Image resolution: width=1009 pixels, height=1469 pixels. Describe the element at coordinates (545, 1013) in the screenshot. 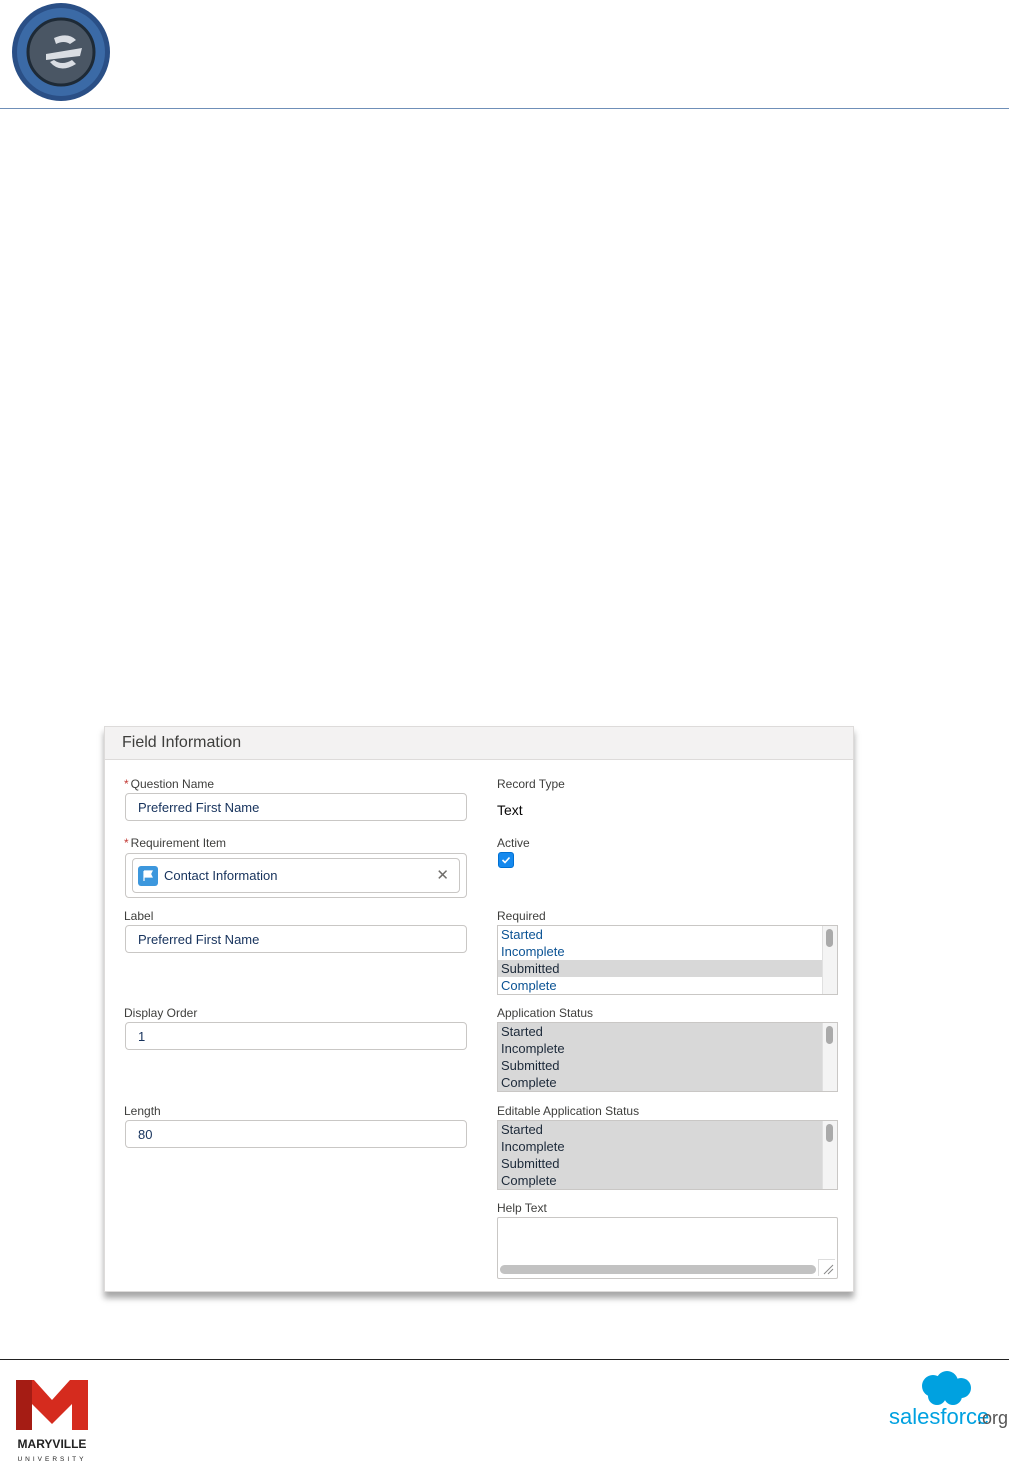

I see `application-status-label: Application Status` at that location.